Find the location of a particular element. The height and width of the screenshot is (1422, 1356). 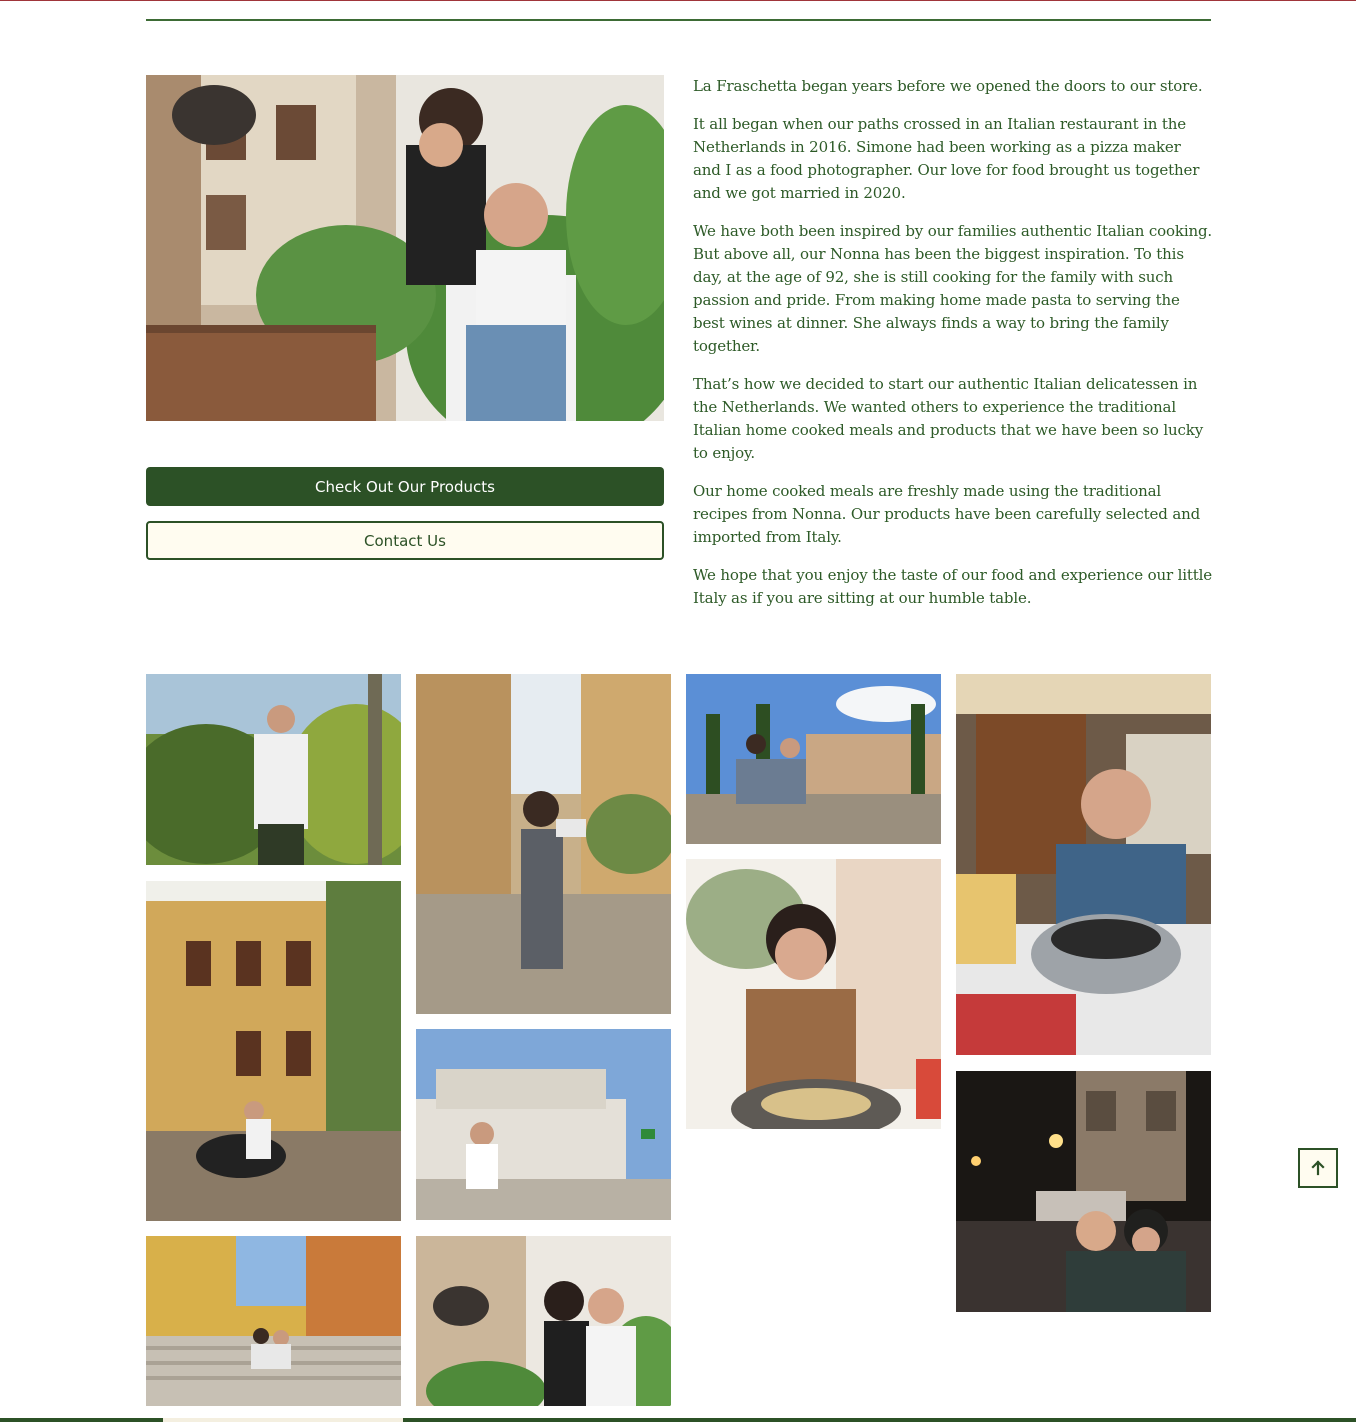

gallery-photo-well-couple is located at coordinates (543, 1321).